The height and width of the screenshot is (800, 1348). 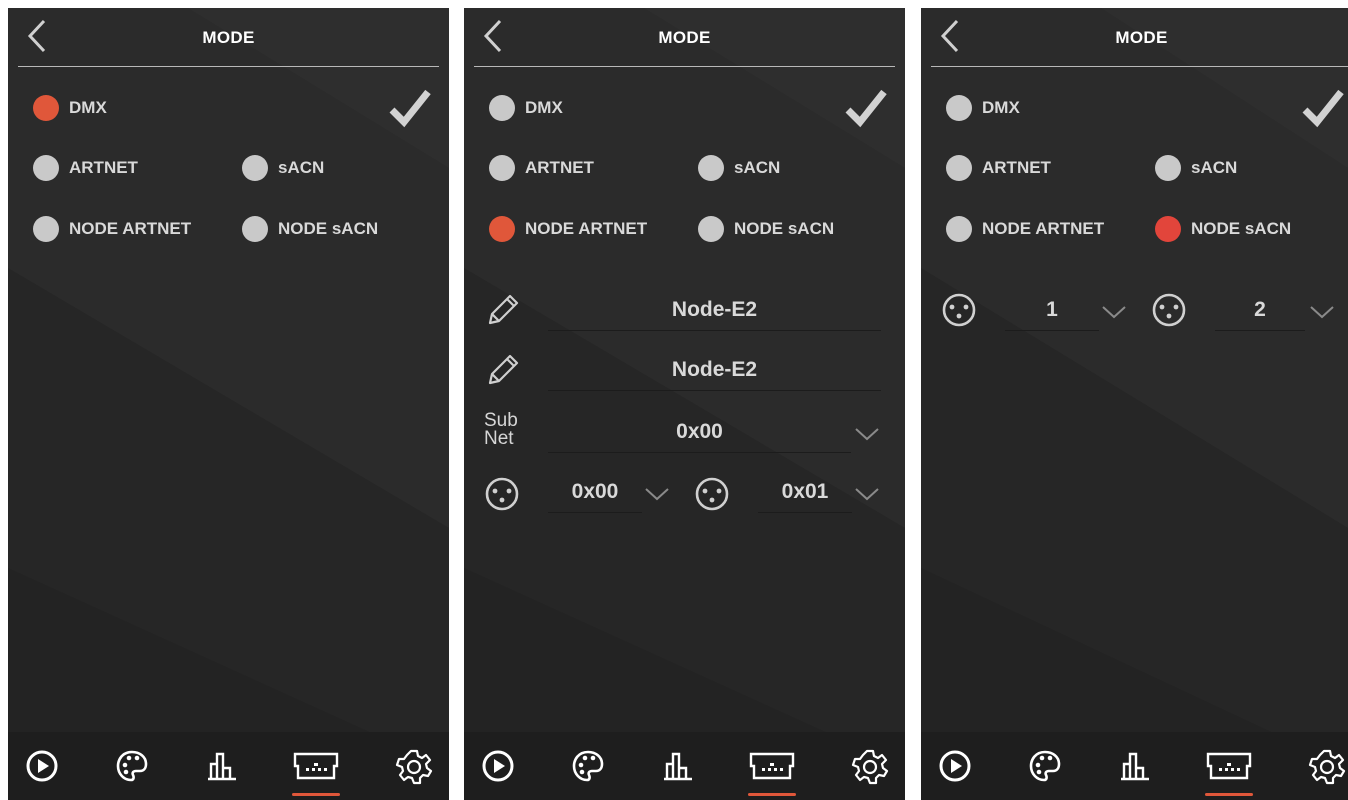 I want to click on universe-select-2: 2, so click(x=1260, y=310).